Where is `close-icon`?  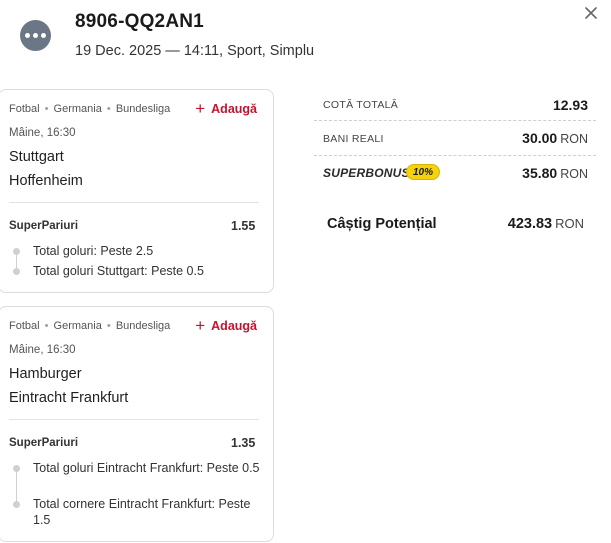
close-icon is located at coordinates (591, 13).